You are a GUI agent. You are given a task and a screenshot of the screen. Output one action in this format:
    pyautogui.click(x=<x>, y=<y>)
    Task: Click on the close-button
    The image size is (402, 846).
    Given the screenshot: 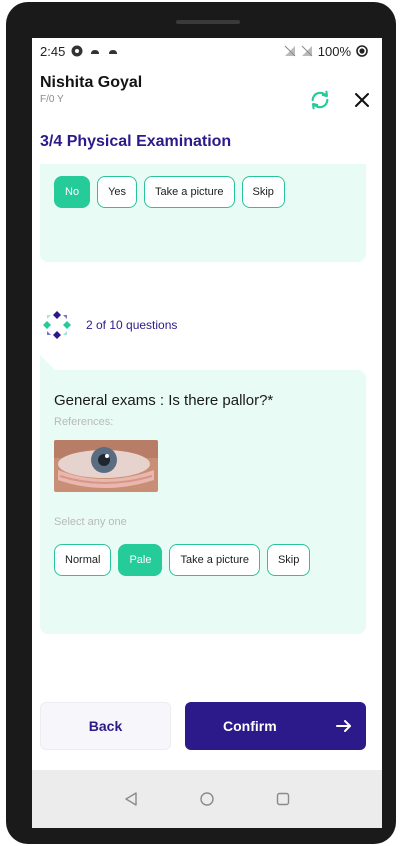 What is the action you would take?
    pyautogui.click(x=362, y=100)
    